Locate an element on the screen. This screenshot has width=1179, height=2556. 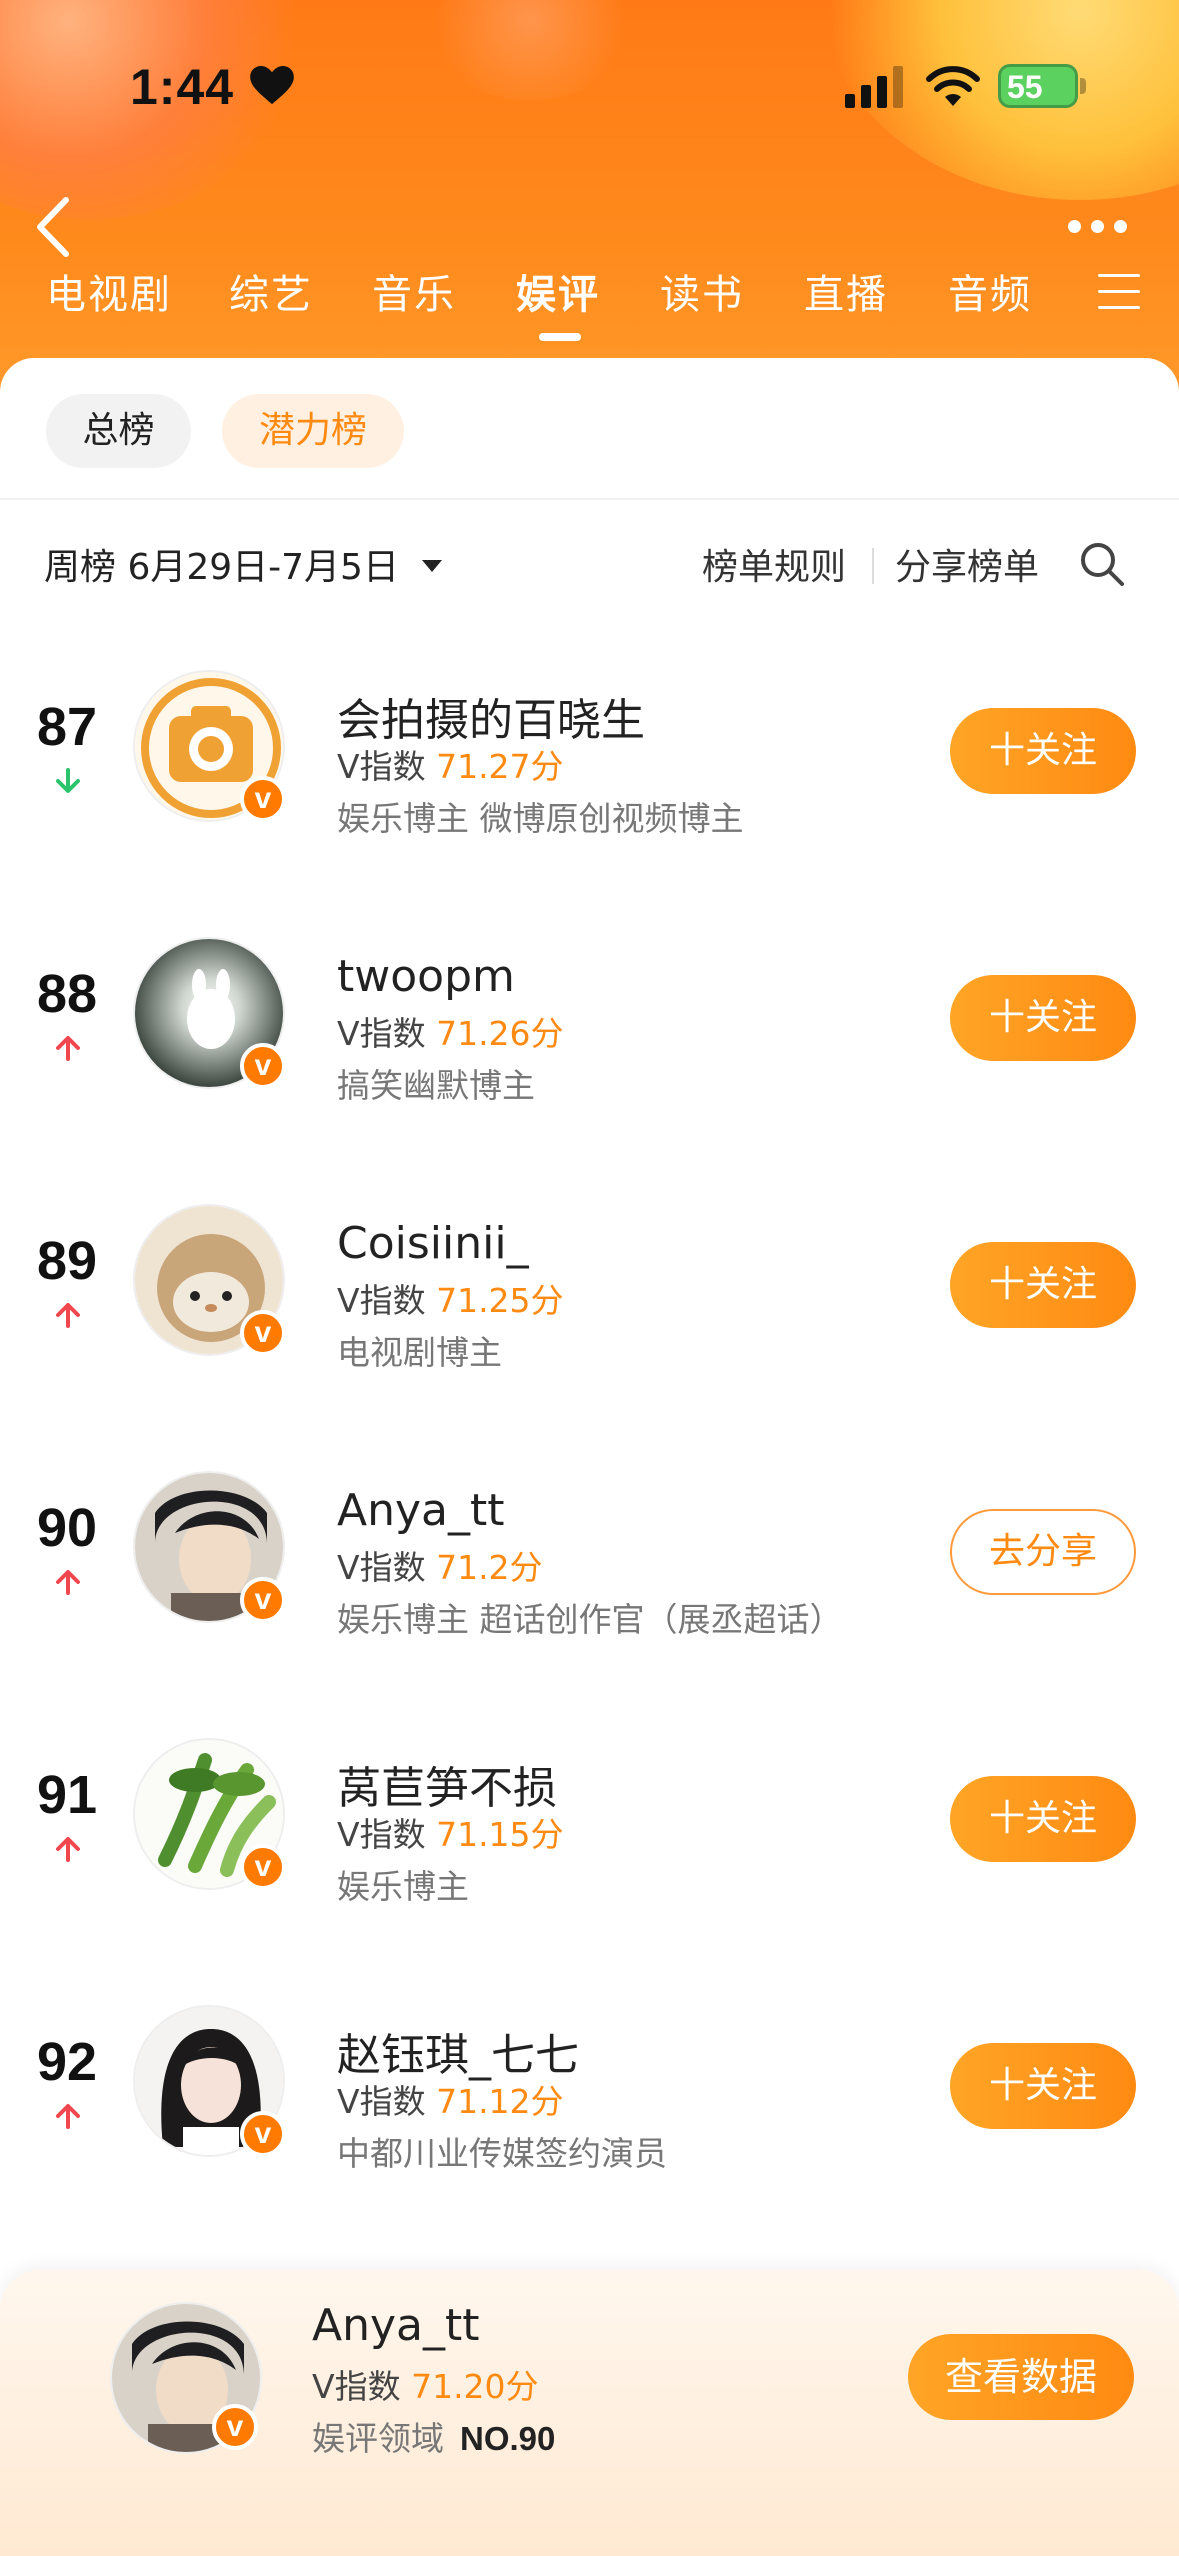
score-value: 71.15分 is located at coordinates (500, 1834).